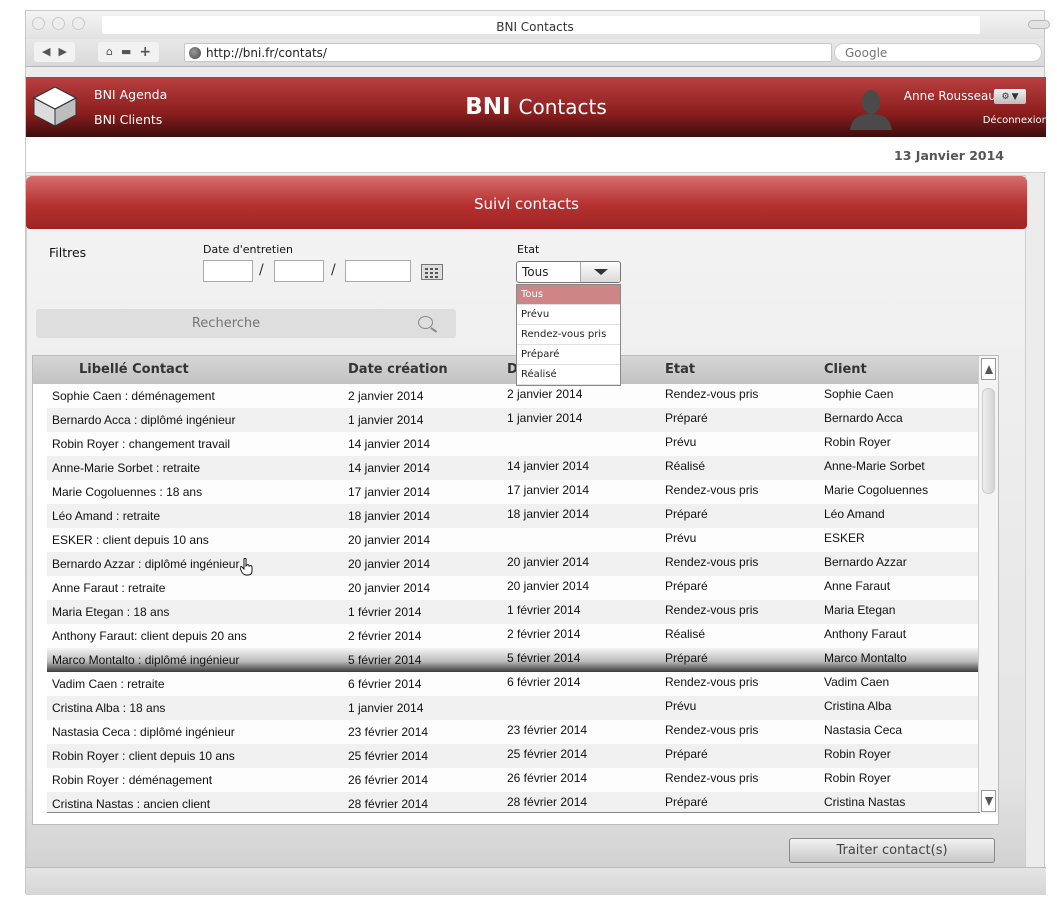 This screenshot has height=904, width=1057. What do you see at coordinates (425, 322) in the screenshot?
I see `search-icon` at bounding box center [425, 322].